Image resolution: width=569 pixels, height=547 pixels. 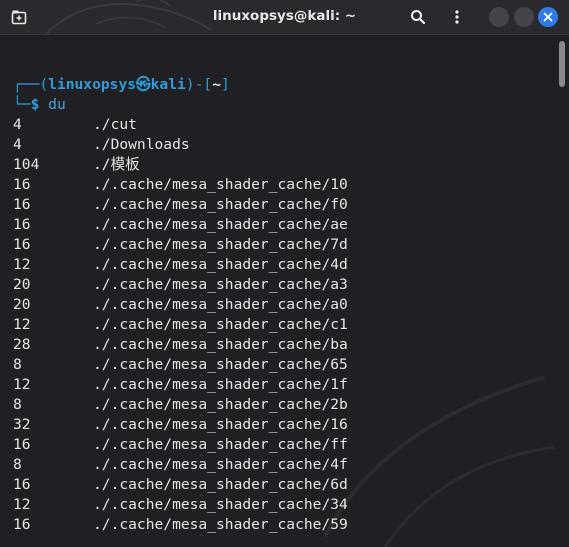 What do you see at coordinates (22, 344) in the screenshot?
I see `du-size: 28` at bounding box center [22, 344].